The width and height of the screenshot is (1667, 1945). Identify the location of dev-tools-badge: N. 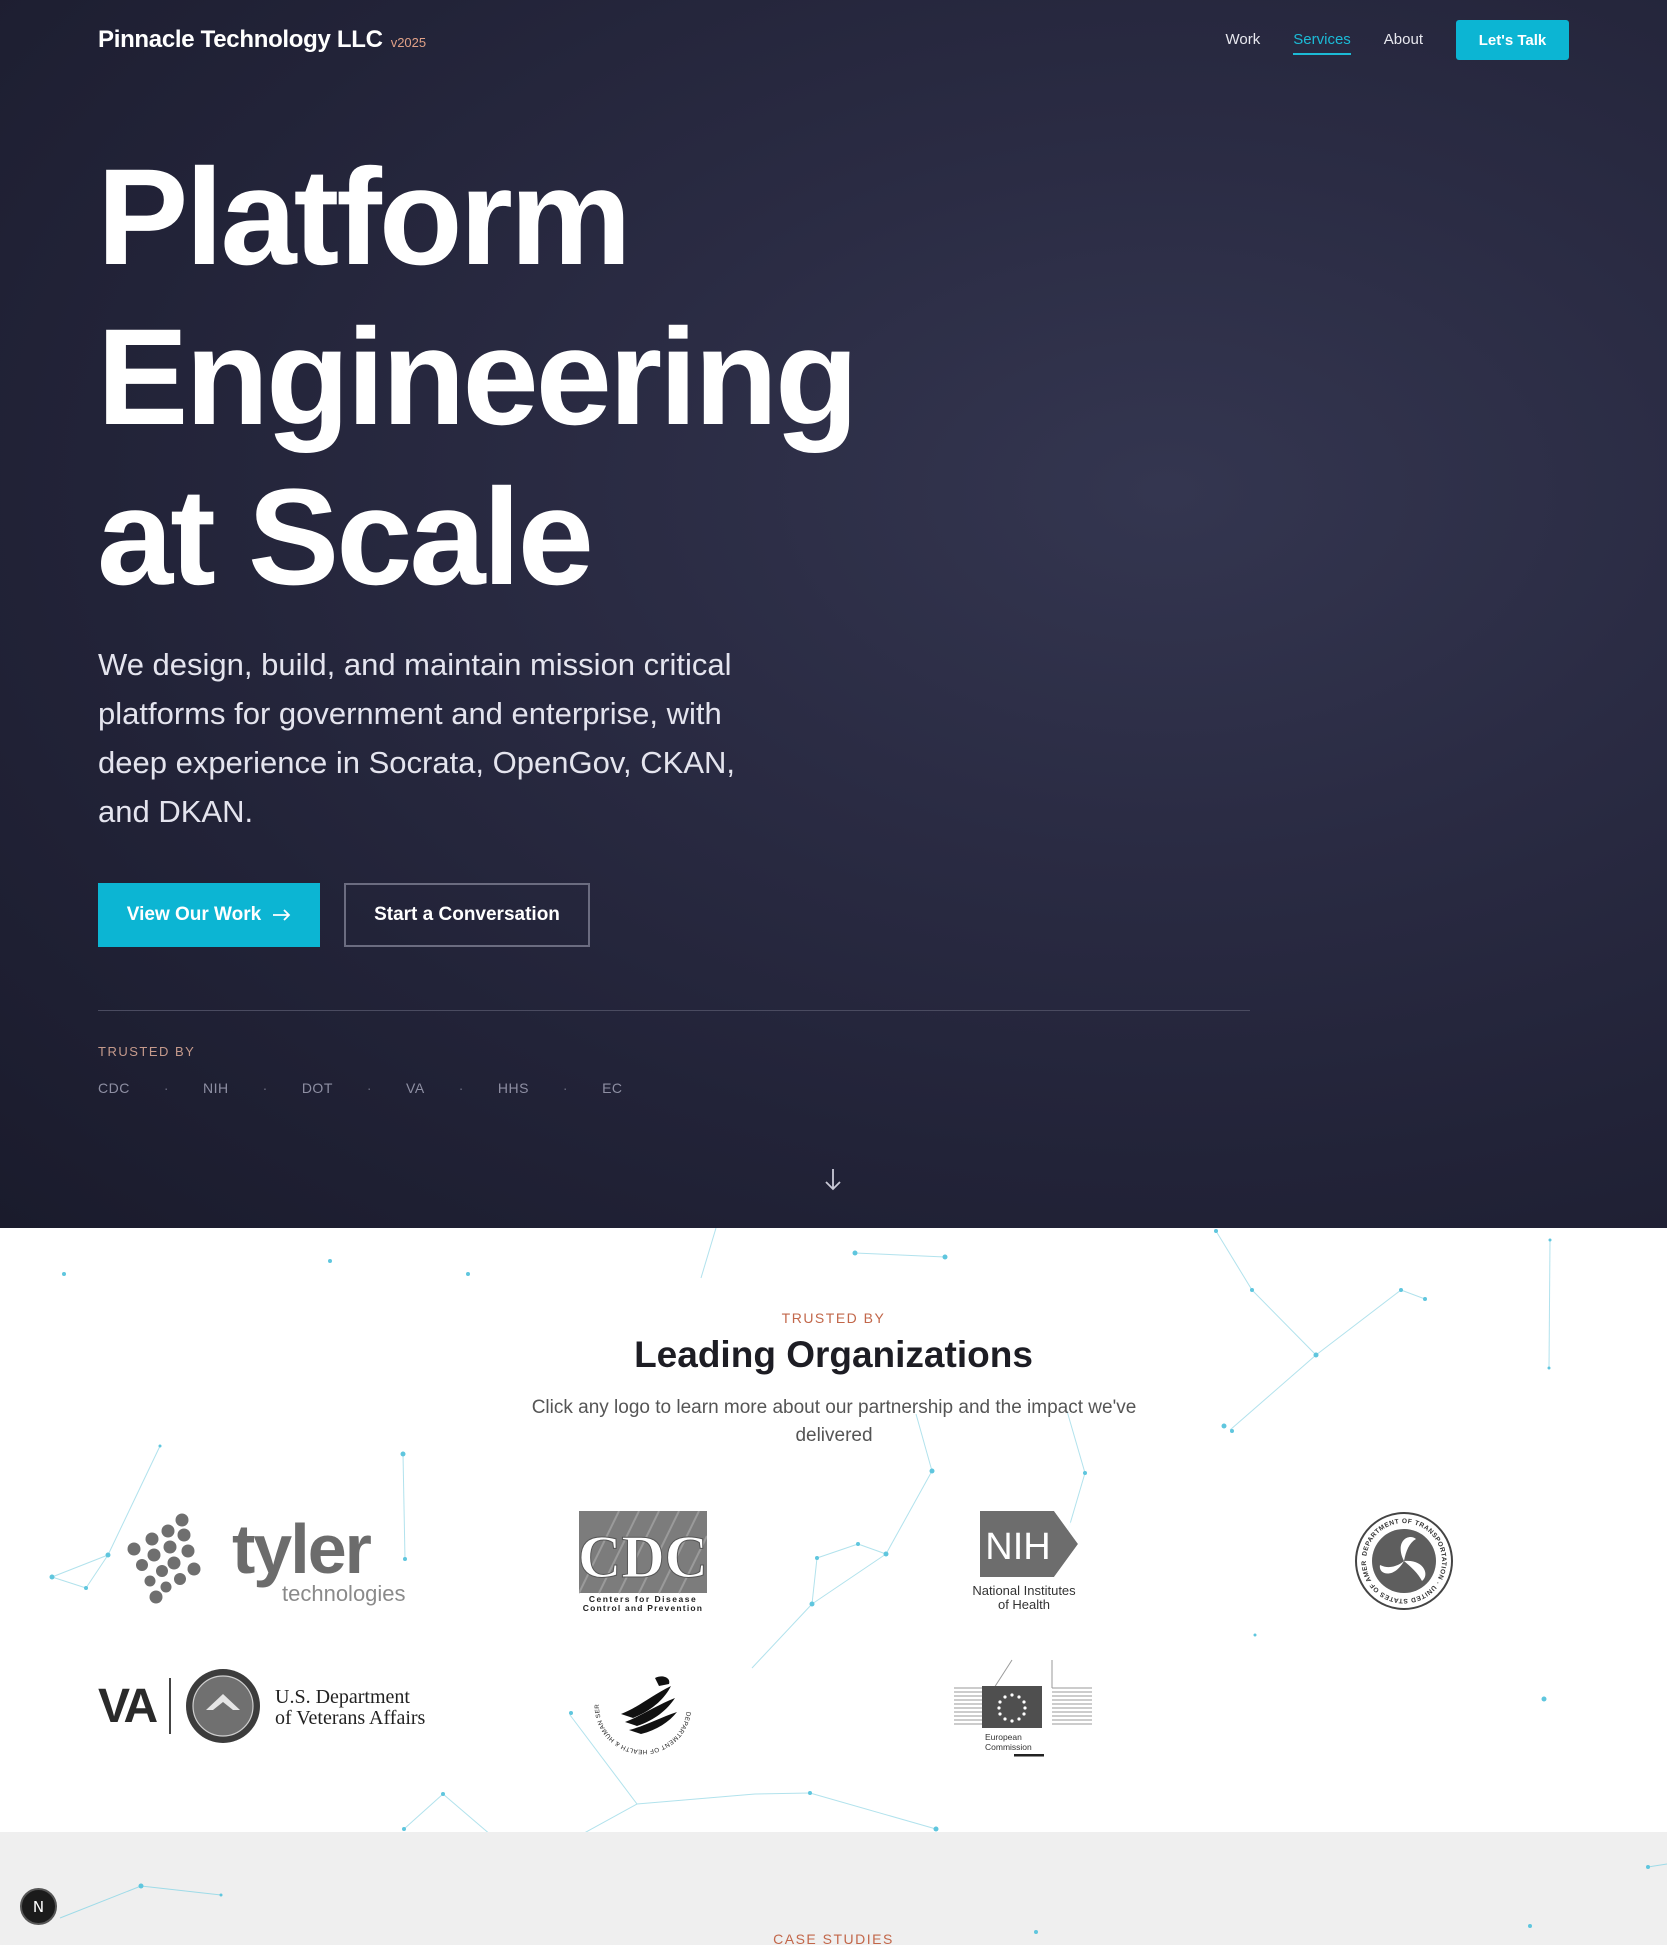
(38, 1906).